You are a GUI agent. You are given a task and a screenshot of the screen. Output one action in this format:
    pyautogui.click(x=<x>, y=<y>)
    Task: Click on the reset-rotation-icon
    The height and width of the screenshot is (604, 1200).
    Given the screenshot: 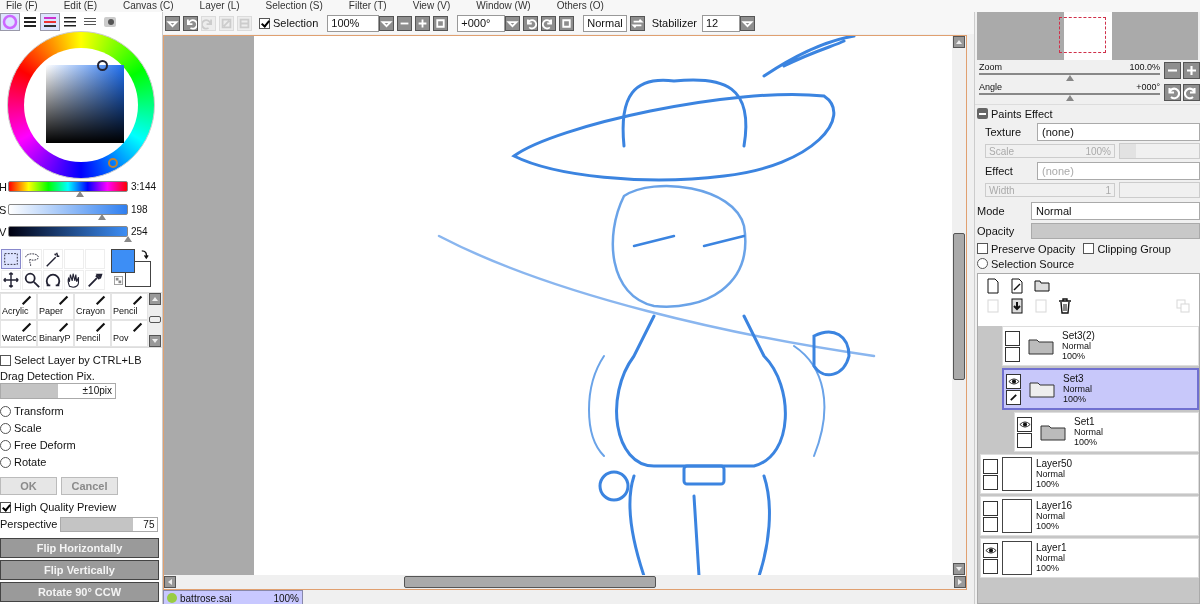 What is the action you would take?
    pyautogui.click(x=567, y=23)
    